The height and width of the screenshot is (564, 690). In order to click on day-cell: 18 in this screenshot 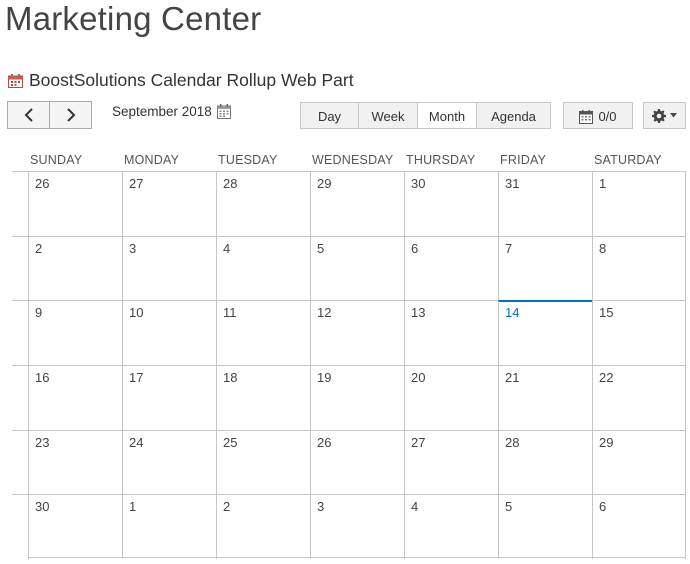, I will do `click(263, 397)`.